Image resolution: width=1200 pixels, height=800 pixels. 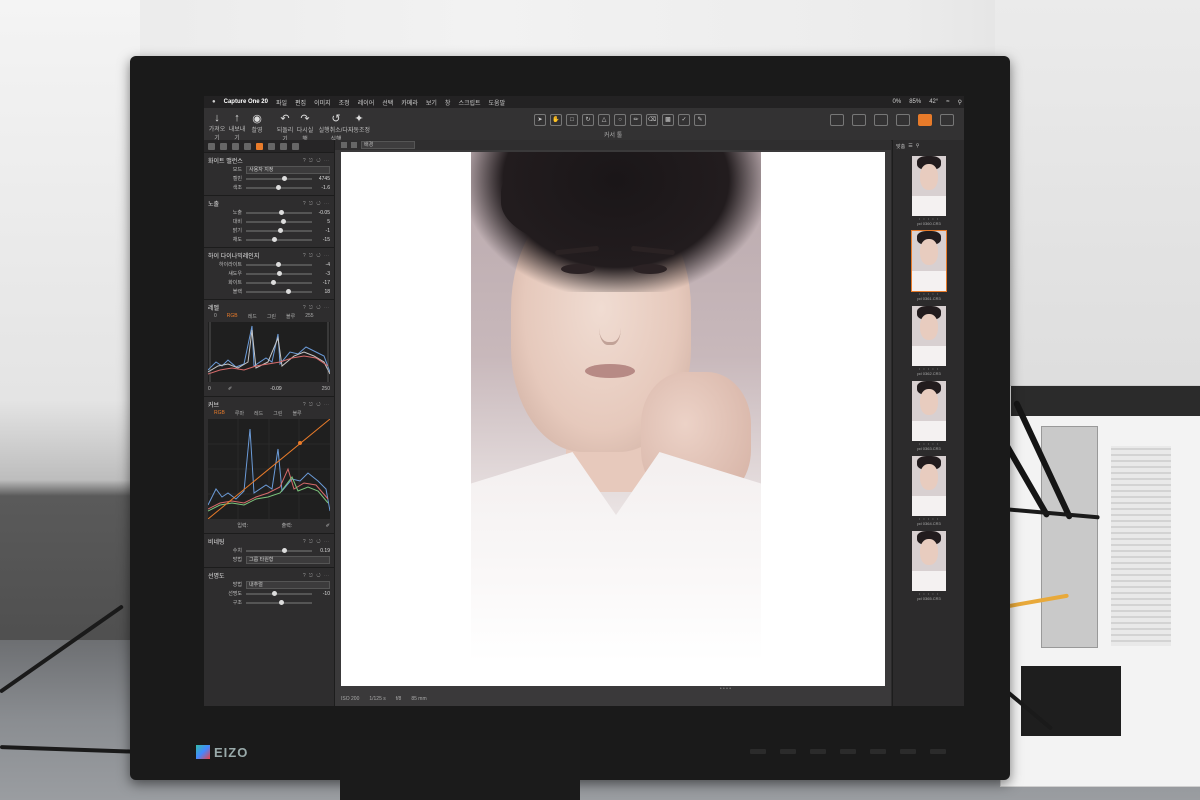 I want to click on grid-view-icon, so click(x=837, y=120).